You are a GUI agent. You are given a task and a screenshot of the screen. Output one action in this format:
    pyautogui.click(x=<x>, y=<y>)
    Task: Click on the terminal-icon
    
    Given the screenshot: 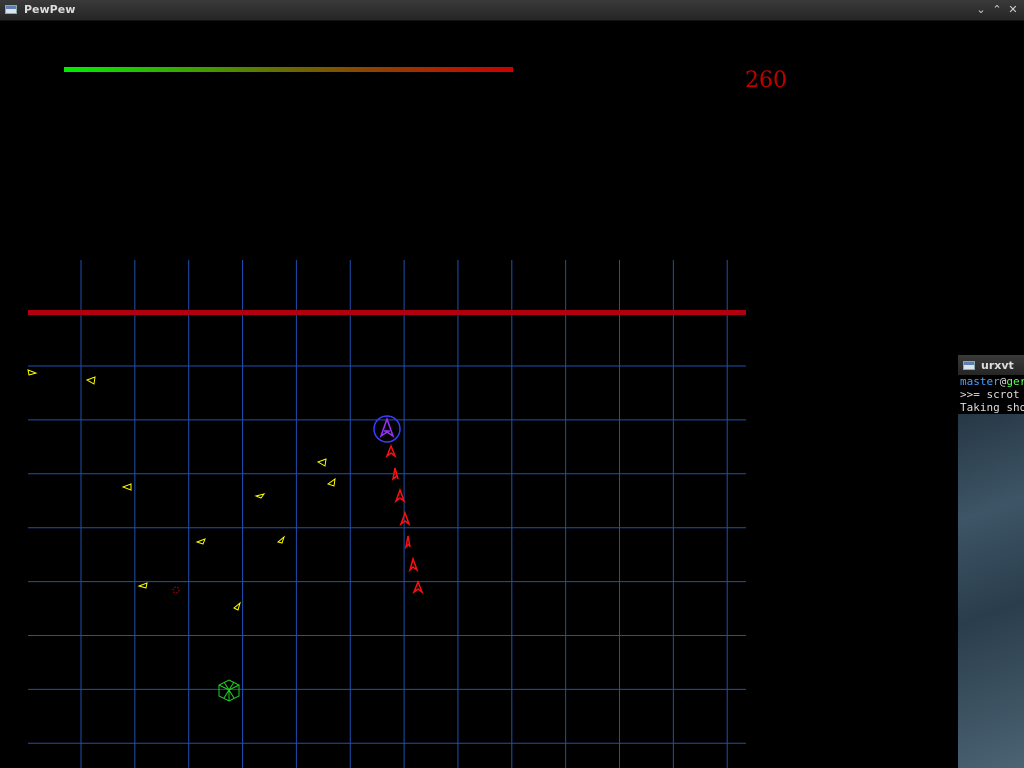 What is the action you would take?
    pyautogui.click(x=969, y=365)
    